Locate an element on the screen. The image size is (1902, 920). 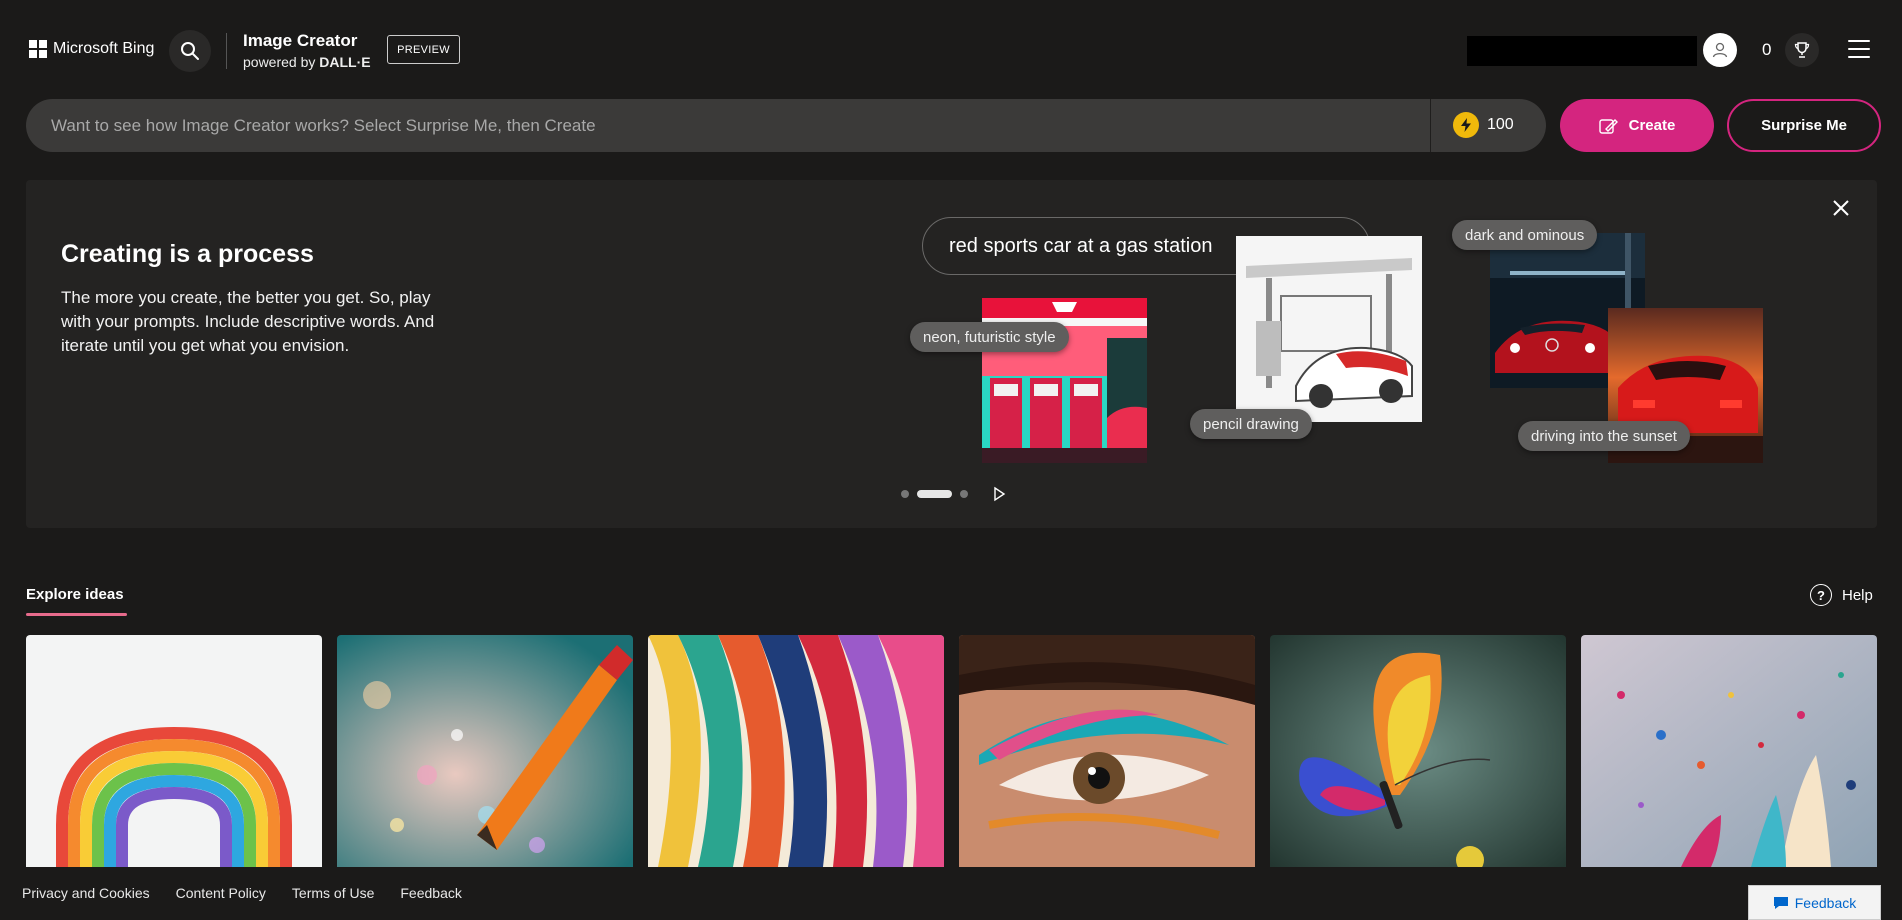
feedback-chat-icon is located at coordinates (1780, 902).